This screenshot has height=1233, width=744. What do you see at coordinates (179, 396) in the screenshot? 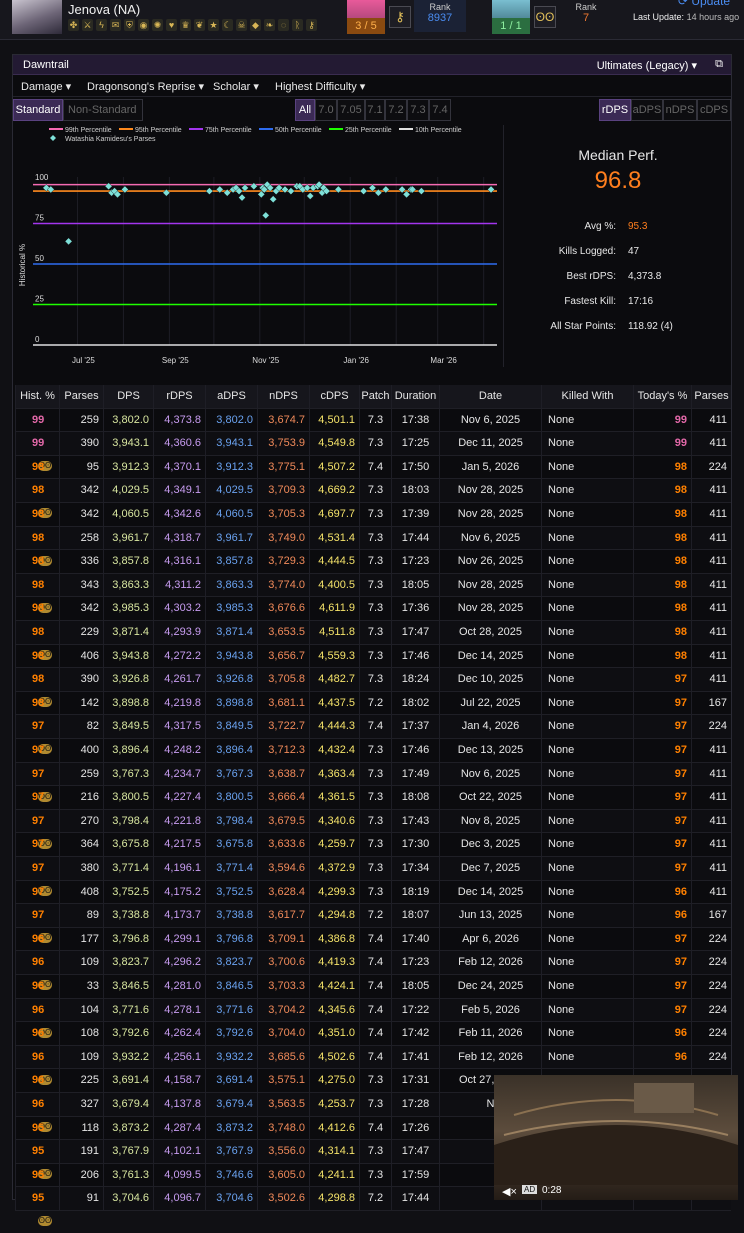
I see `column-header: rDPS` at bounding box center [179, 396].